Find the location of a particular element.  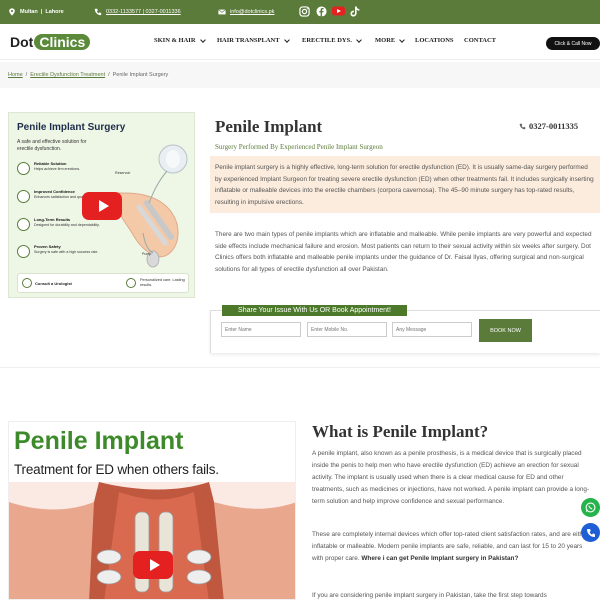

instagram-icon is located at coordinates (304, 11).